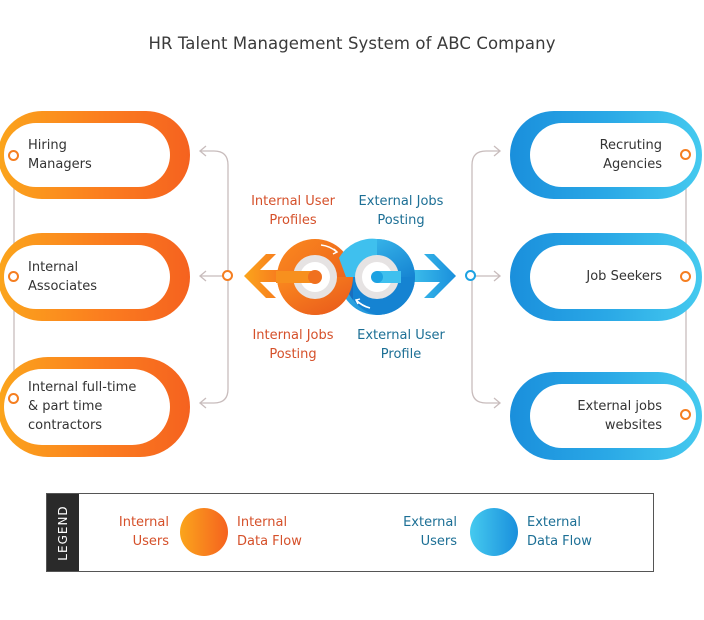 The height and width of the screenshot is (620, 704). I want to click on external-user-recruiting-agencies: Recruting Agencies, so click(606, 155).